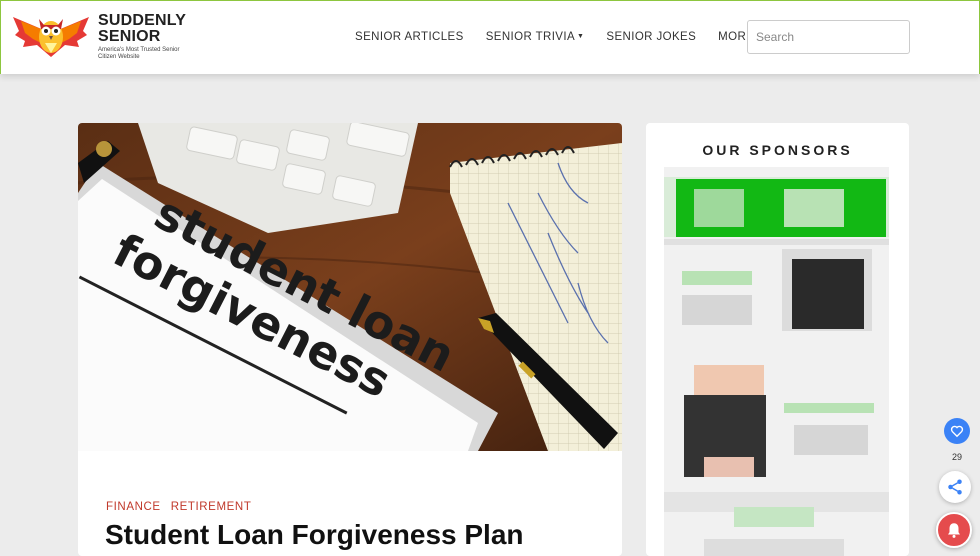 This screenshot has height=556, width=980. I want to click on heart-icon, so click(957, 431).